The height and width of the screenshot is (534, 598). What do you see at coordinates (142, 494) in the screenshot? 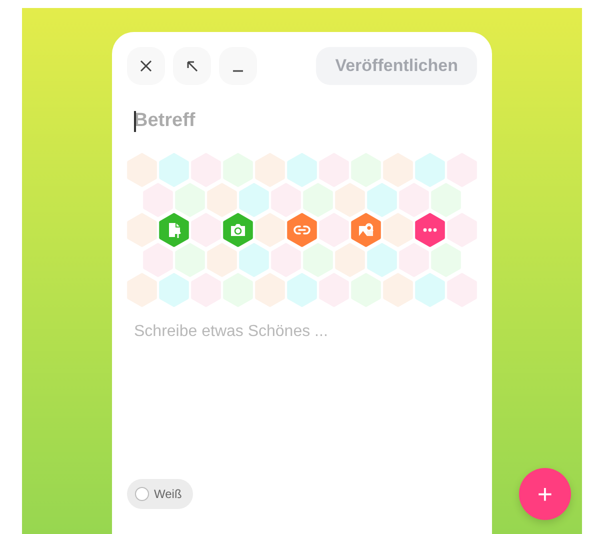
I see `radio-button` at bounding box center [142, 494].